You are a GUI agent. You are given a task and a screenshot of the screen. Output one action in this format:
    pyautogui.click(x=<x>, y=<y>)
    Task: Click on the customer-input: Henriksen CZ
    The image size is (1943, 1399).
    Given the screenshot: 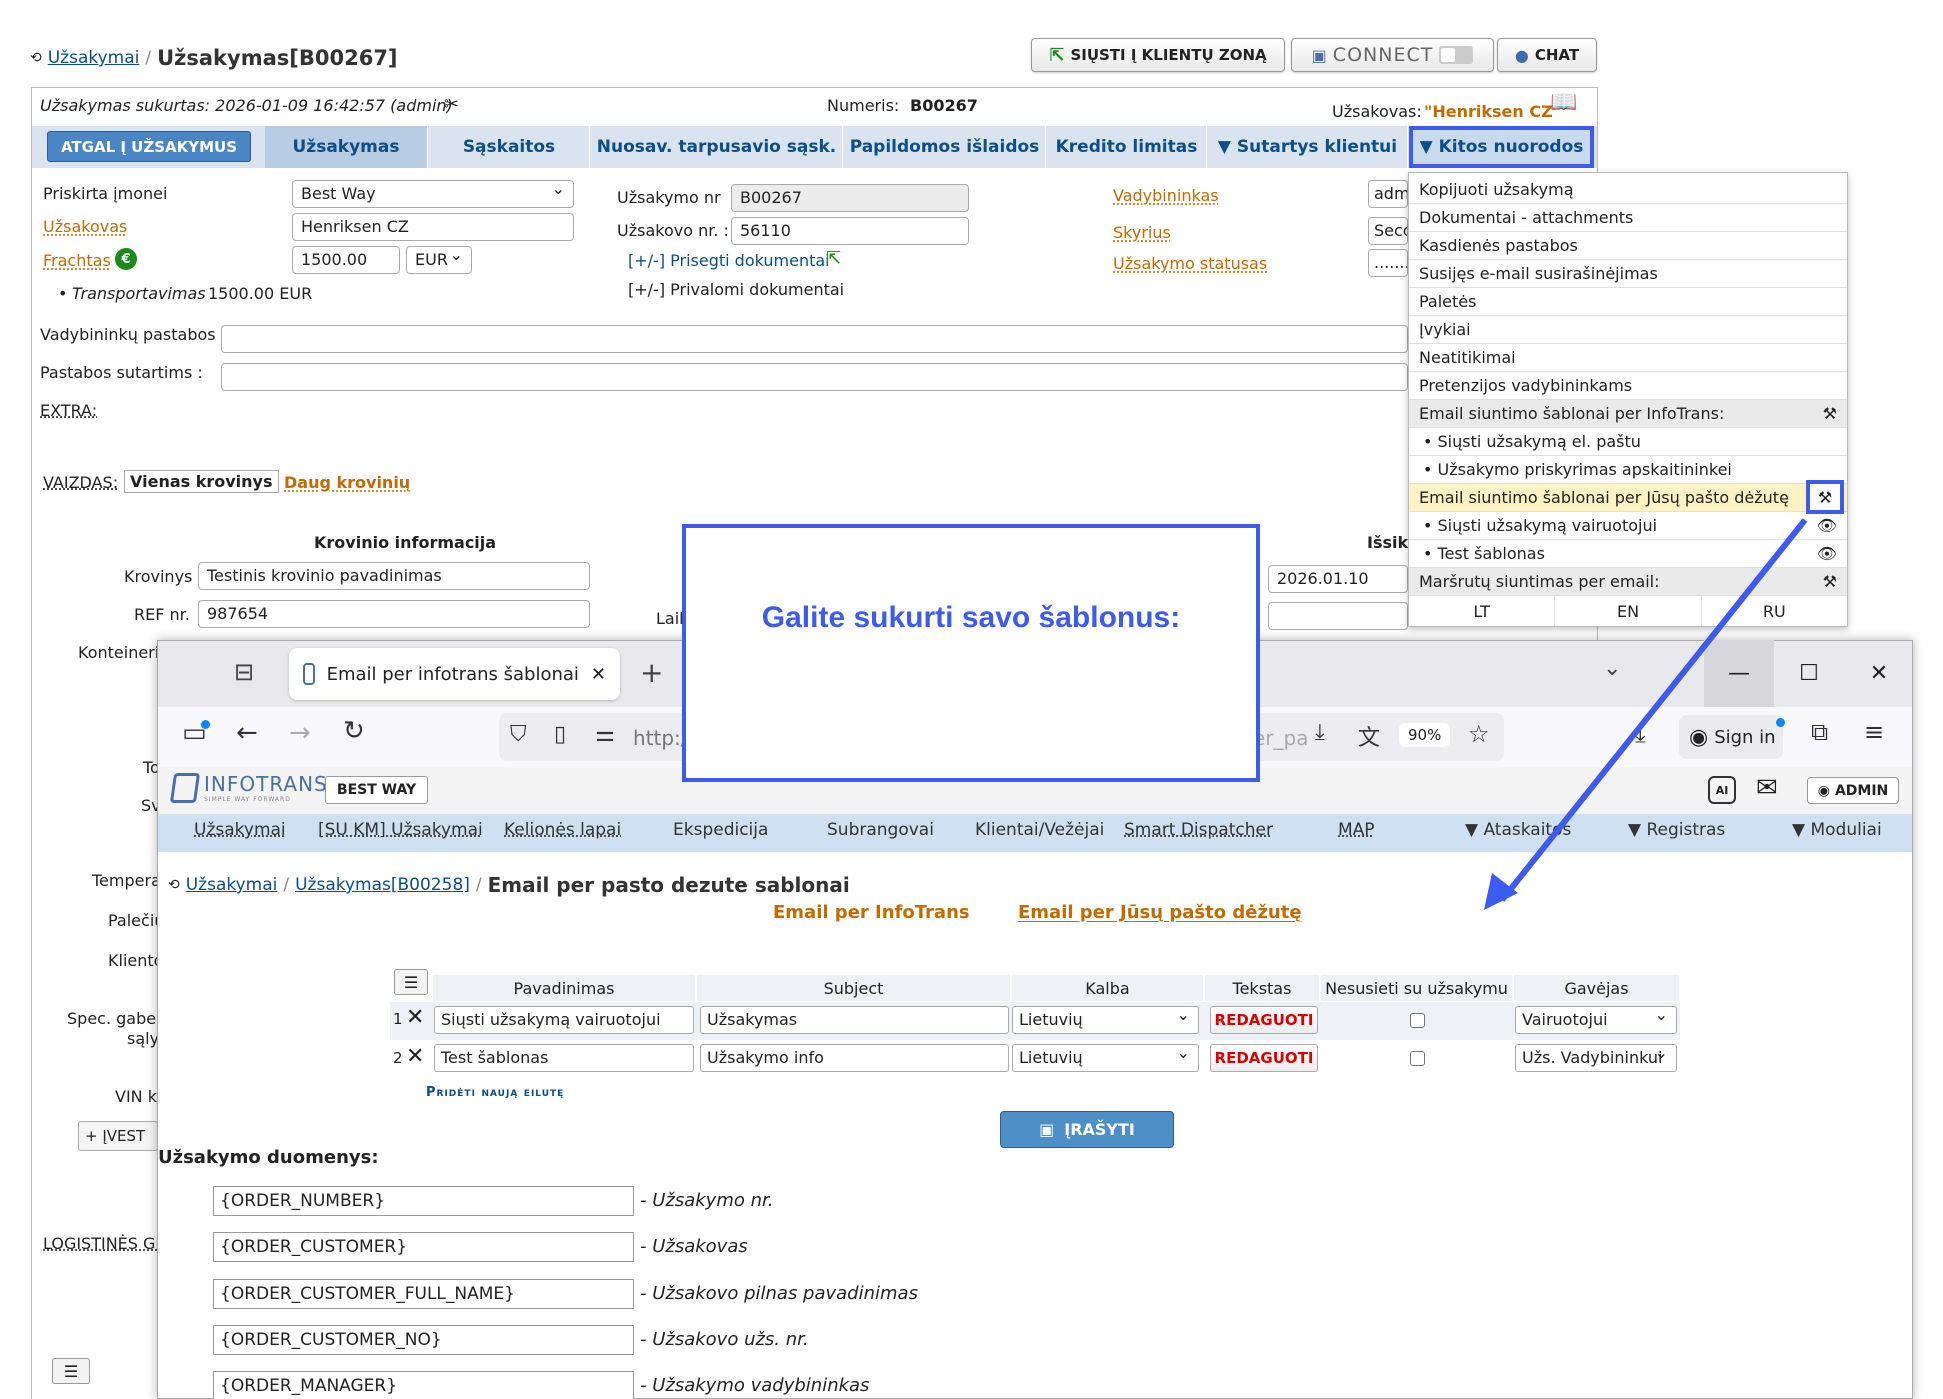 What is the action you would take?
    pyautogui.click(x=433, y=227)
    